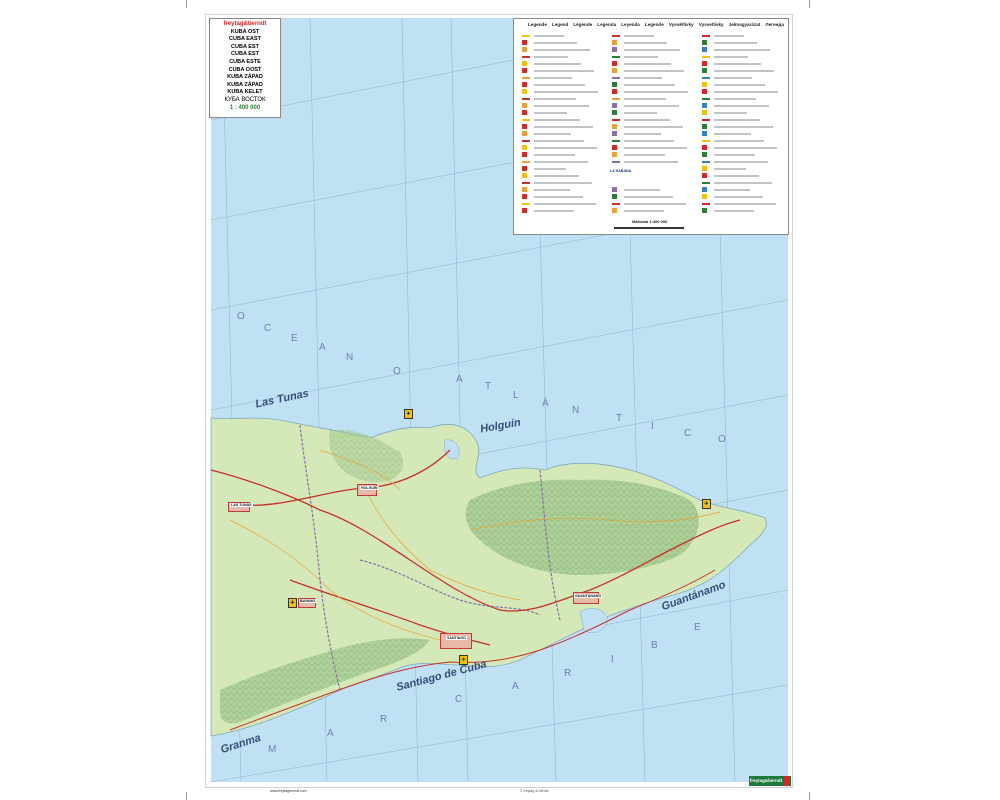 This screenshot has width=1000, height=800. I want to click on footer-url: www.freytagberndt.com, so click(288, 791).